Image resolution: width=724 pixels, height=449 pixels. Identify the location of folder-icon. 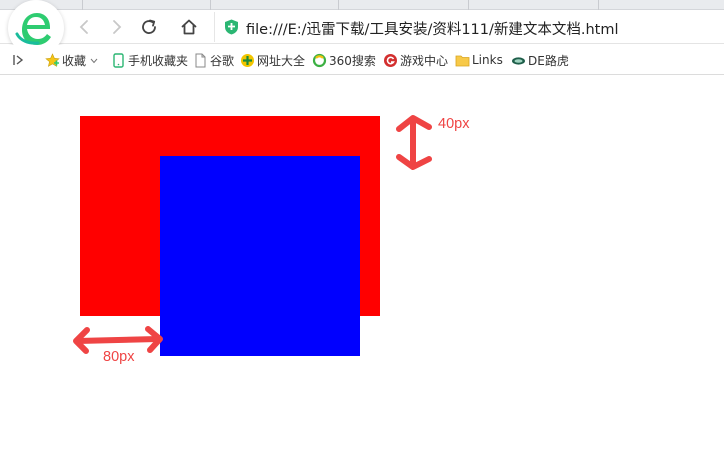
(462, 60).